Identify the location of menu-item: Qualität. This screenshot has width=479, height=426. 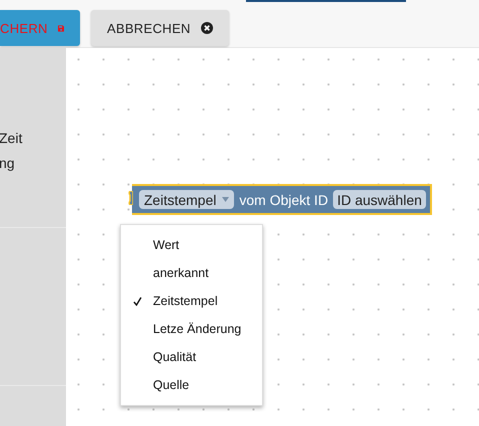
(191, 357).